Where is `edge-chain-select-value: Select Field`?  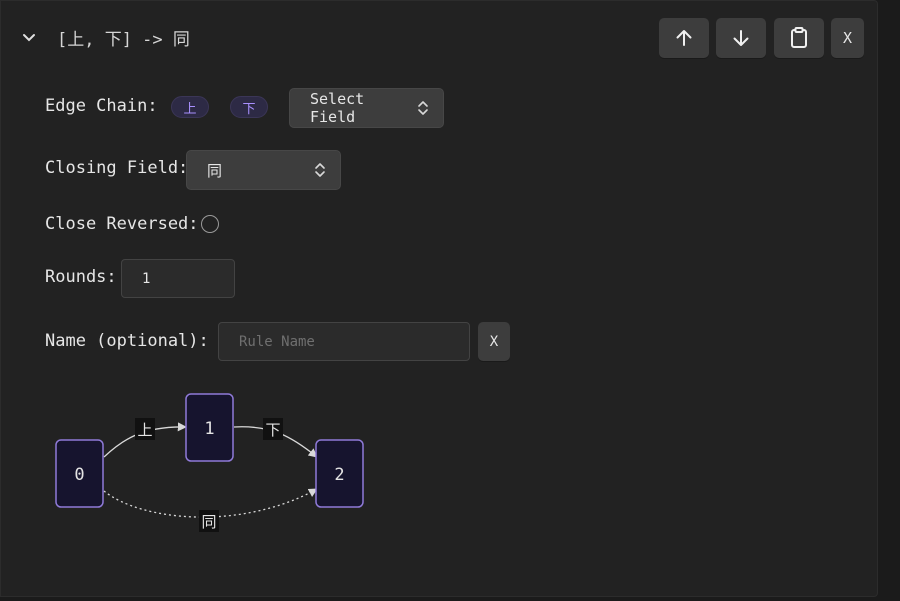 edge-chain-select-value: Select Field is located at coordinates (337, 108).